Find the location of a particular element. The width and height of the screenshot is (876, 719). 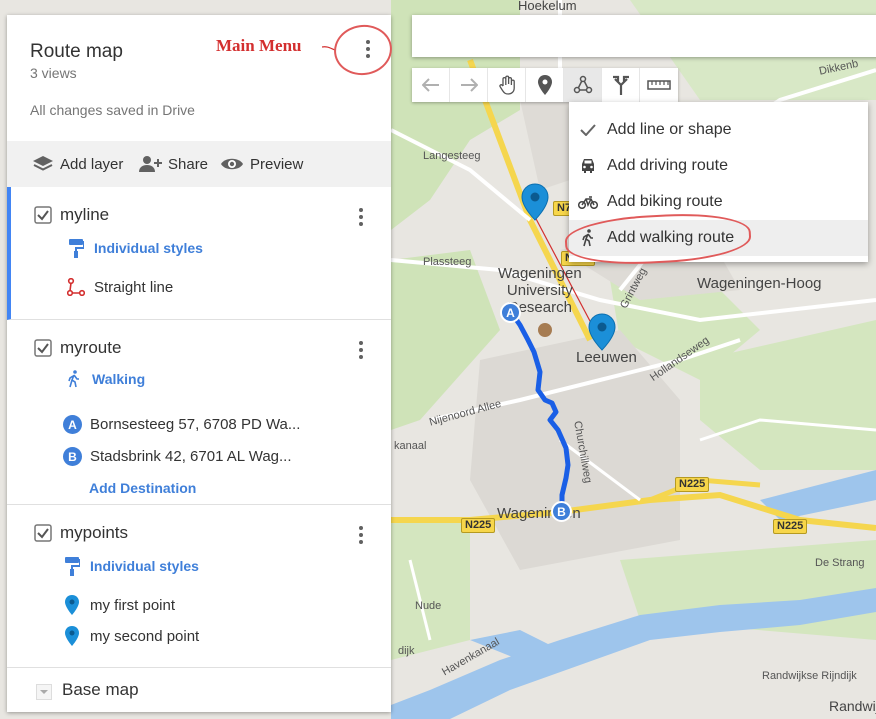

add-marker-button is located at coordinates (545, 85).